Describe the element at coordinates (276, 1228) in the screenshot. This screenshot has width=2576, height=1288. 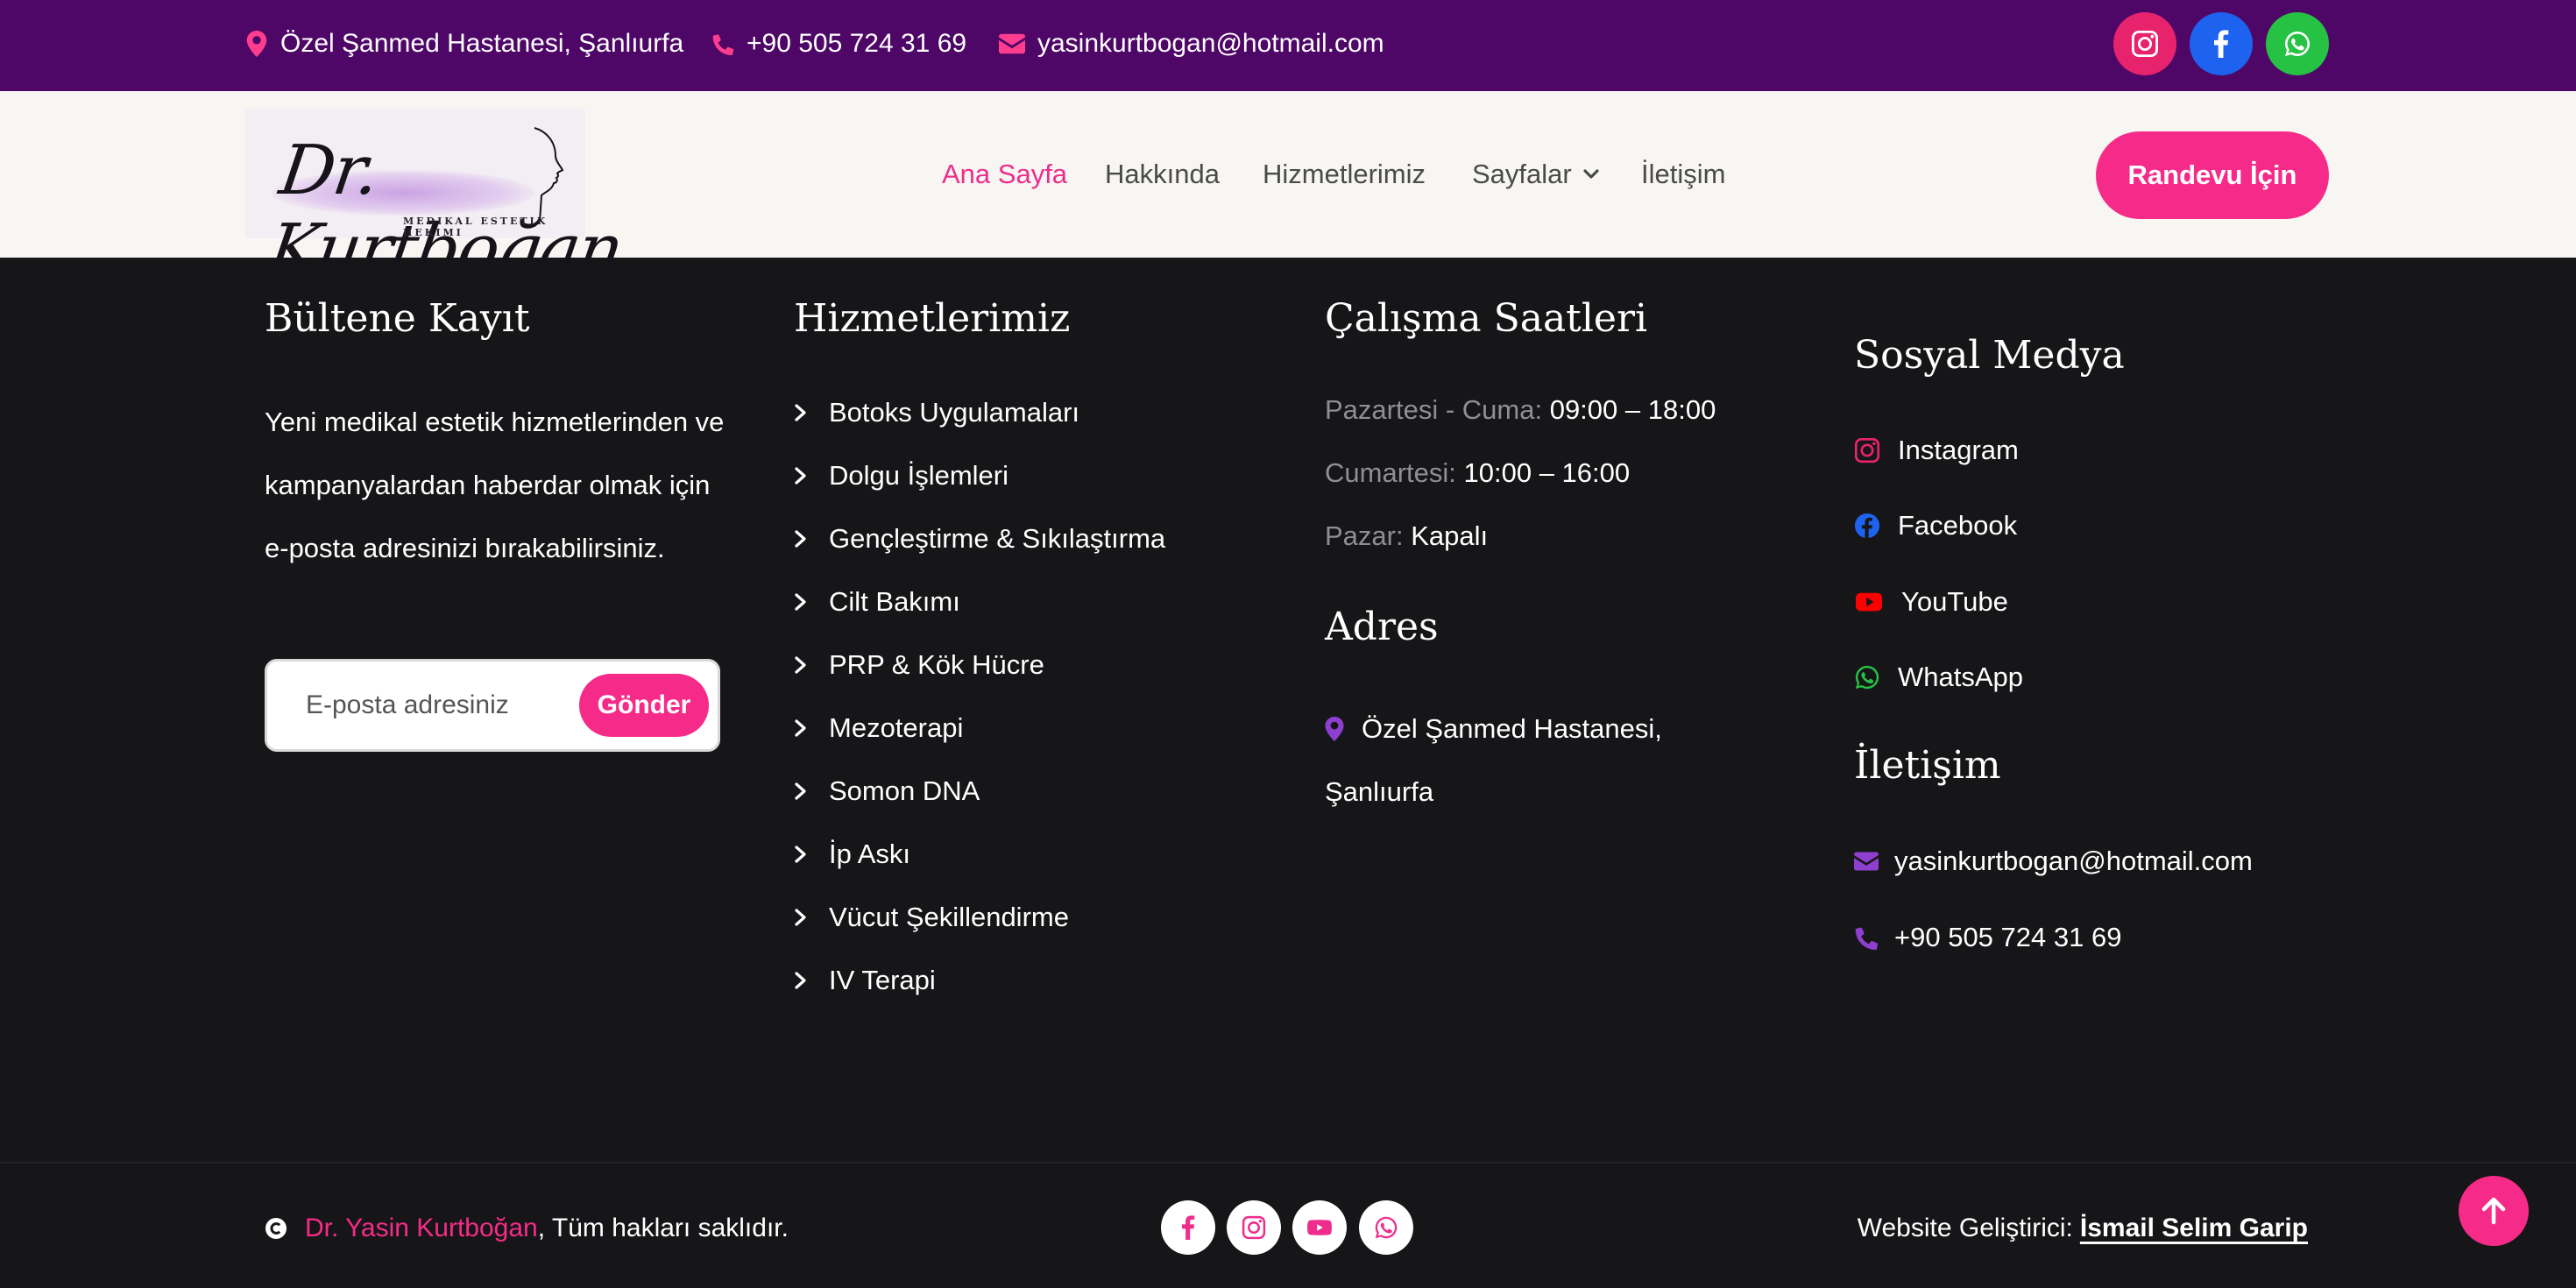
I see `copyright-icon` at that location.